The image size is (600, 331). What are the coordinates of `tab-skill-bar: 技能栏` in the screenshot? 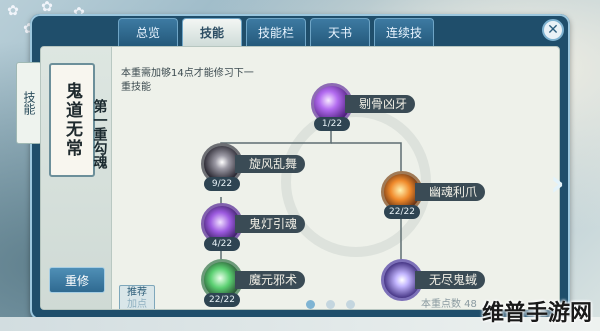 It's located at (276, 32).